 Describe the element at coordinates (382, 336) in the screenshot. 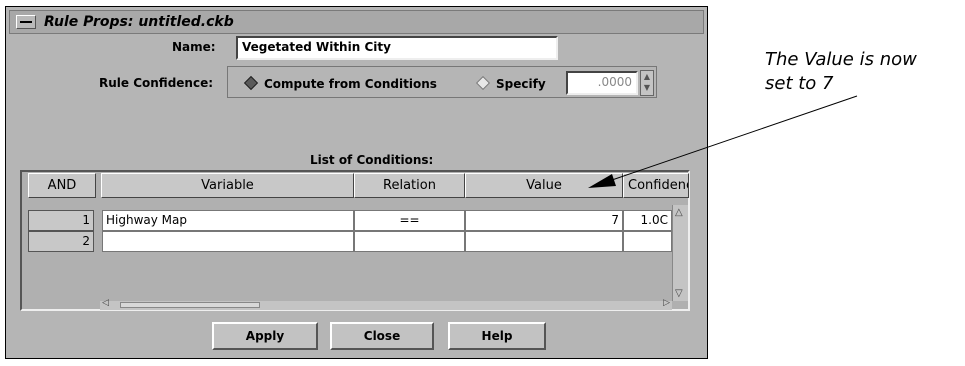

I see `close-button: Close` at that location.